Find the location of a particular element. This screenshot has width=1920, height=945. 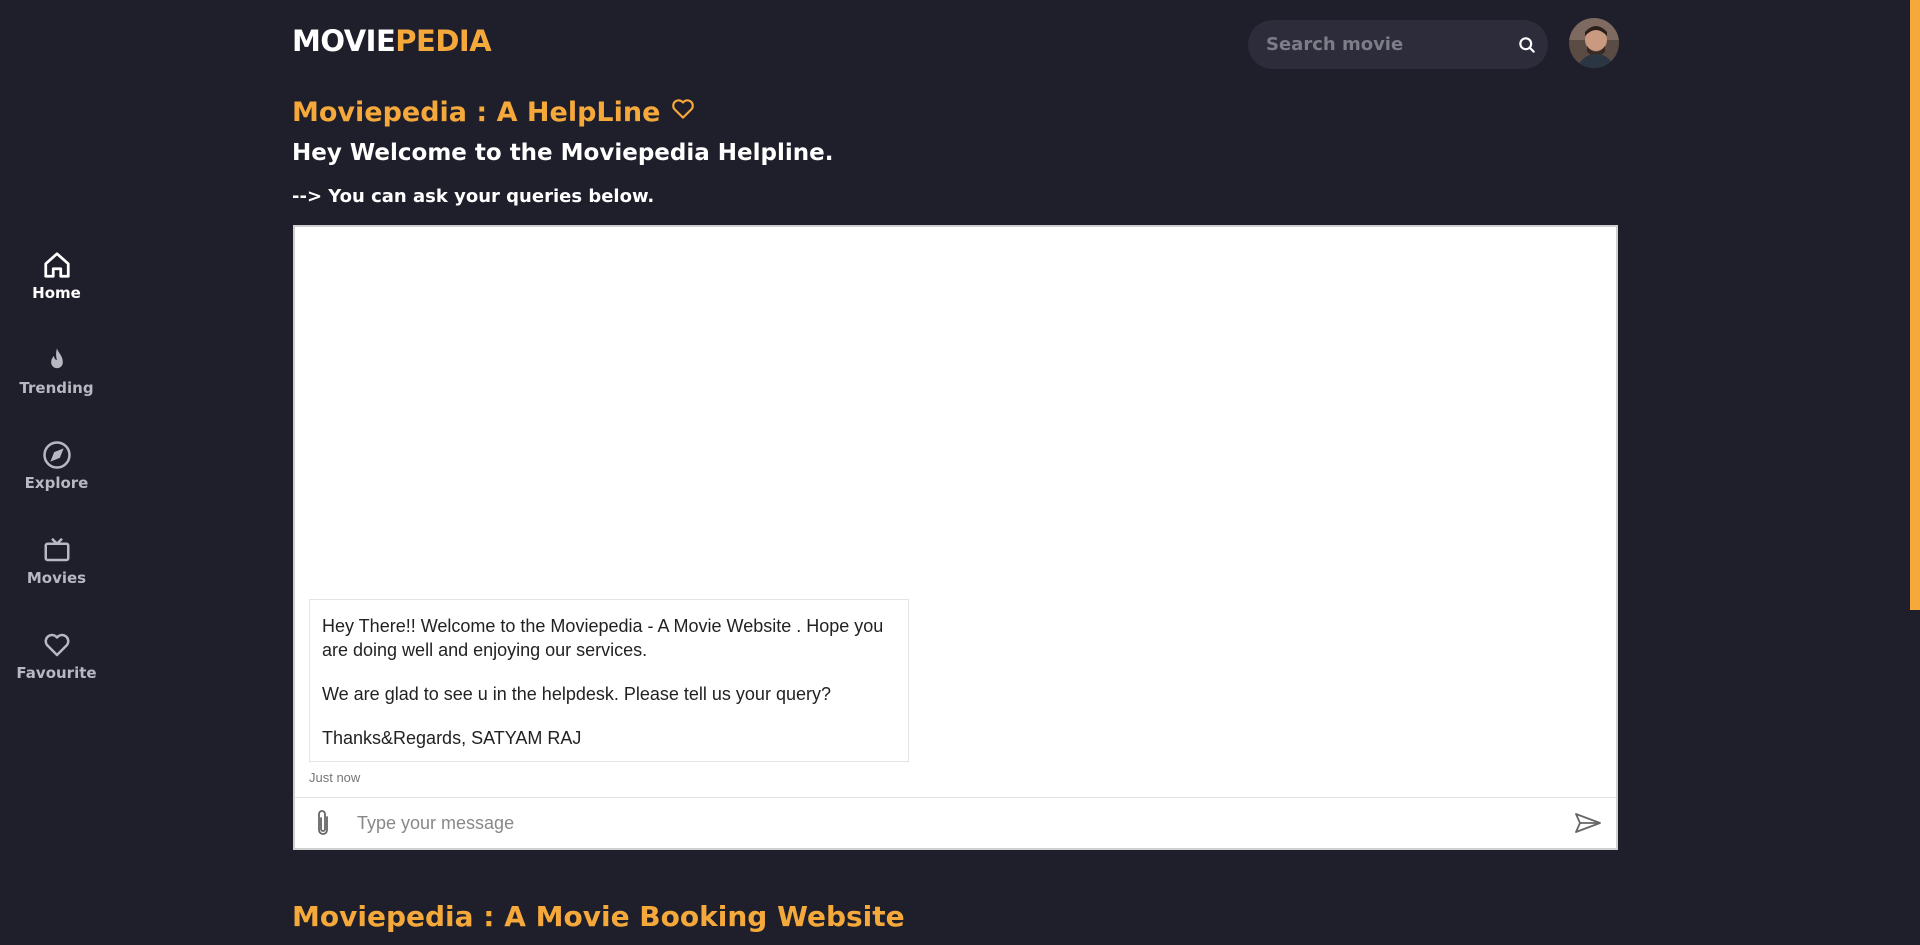

chat-message-timestamp: Just now is located at coordinates (335, 777).